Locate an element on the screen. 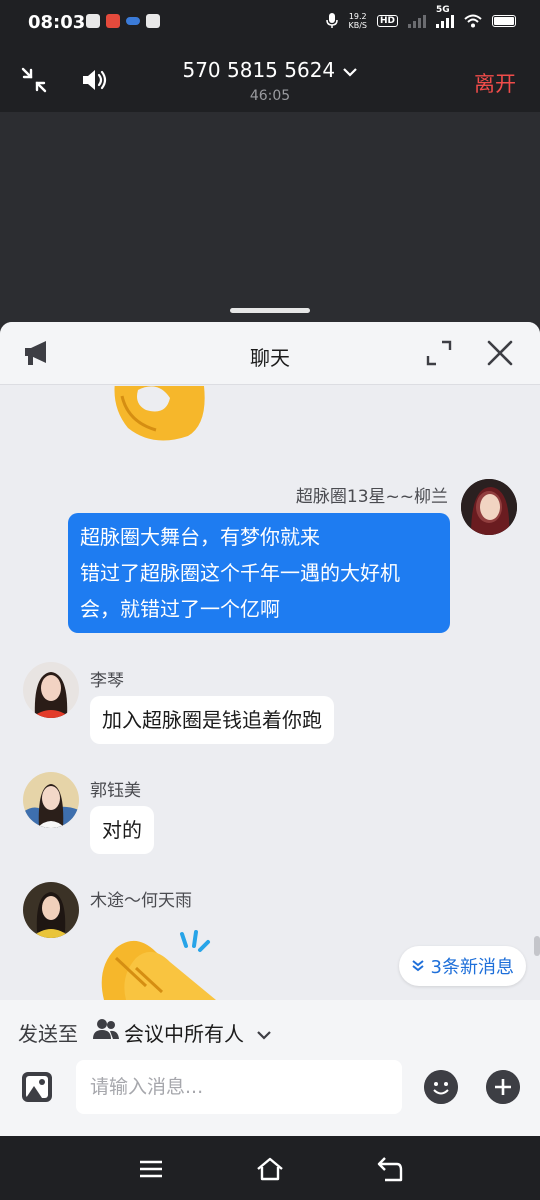 This screenshot has height=1200, width=540. home-icon is located at coordinates (270, 1169).